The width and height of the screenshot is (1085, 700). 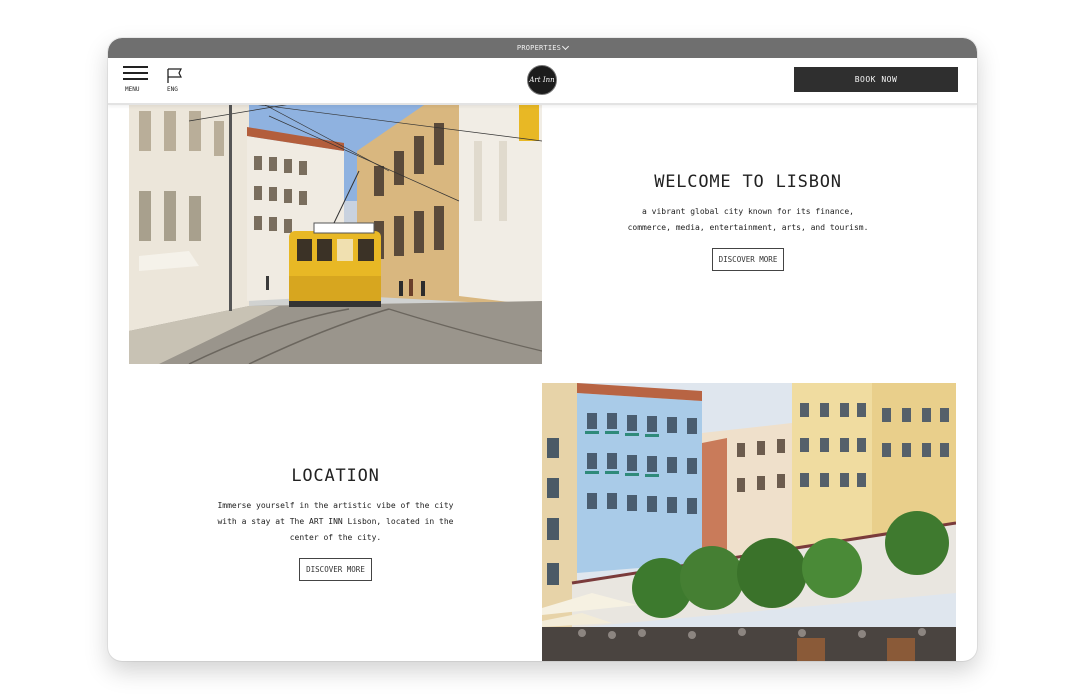 What do you see at coordinates (172, 89) in the screenshot?
I see `language-label: ENG` at bounding box center [172, 89].